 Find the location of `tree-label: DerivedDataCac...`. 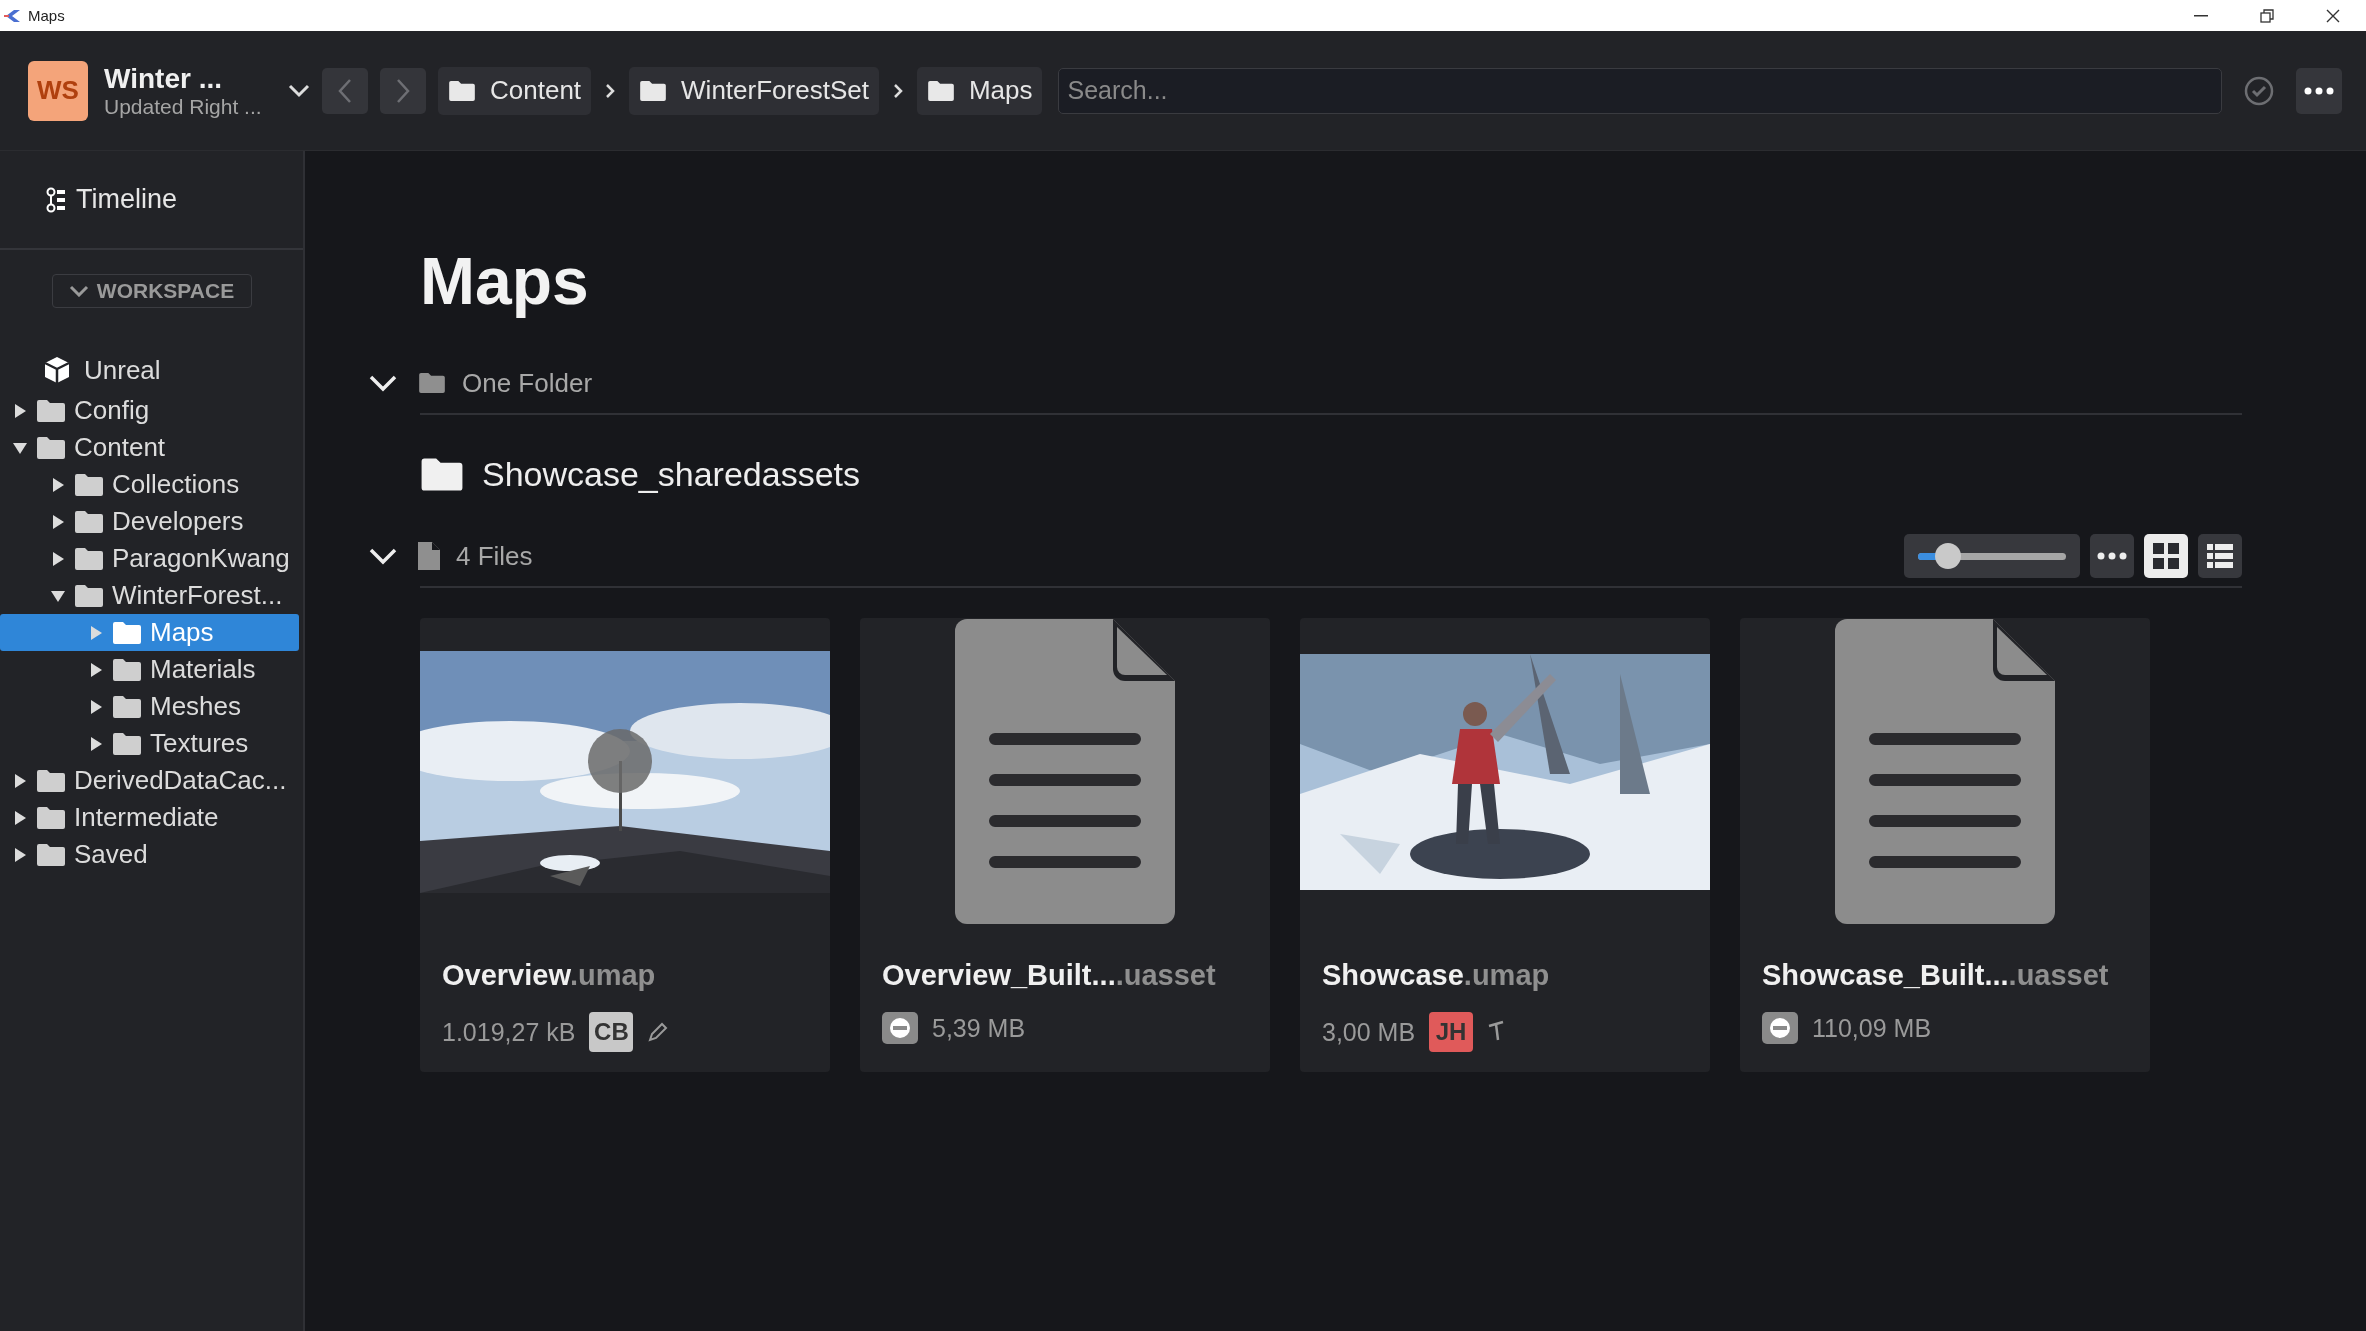

tree-label: DerivedDataCac... is located at coordinates (180, 780).